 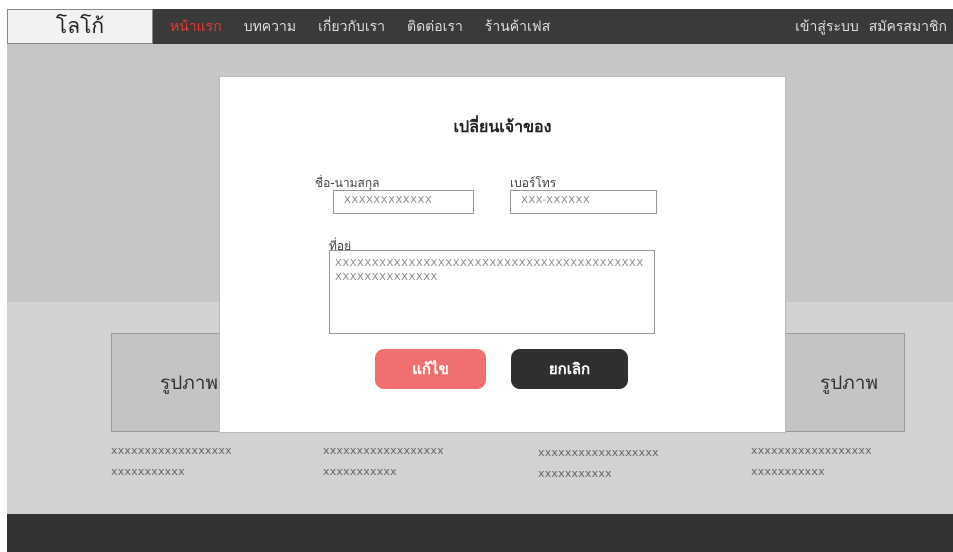 What do you see at coordinates (827, 27) in the screenshot?
I see `login-link: เข้าสู่ระบบ` at bounding box center [827, 27].